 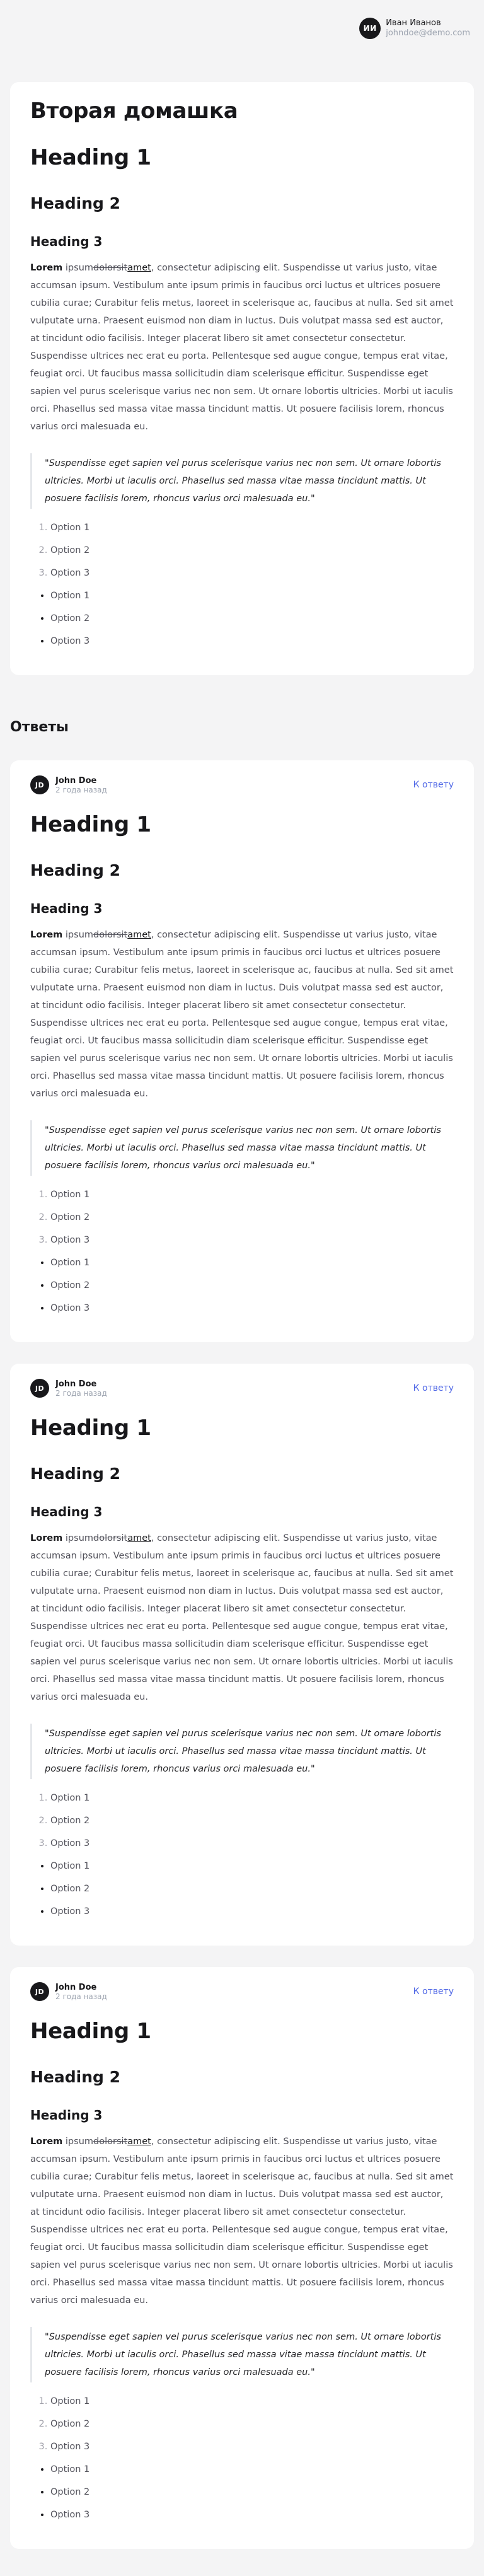 I want to click on top-bar: ИИ Иван Иванов johndoe@demo.com, so click(x=242, y=28).